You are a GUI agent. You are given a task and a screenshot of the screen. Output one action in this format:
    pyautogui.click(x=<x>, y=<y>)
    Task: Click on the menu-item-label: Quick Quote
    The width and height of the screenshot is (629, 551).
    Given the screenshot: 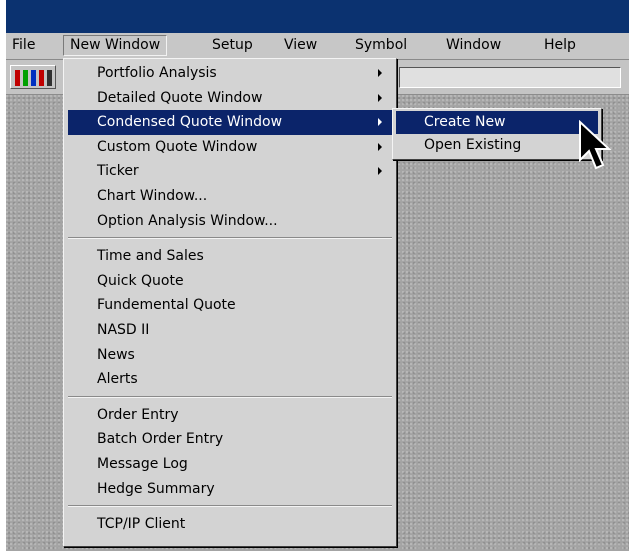 What is the action you would take?
    pyautogui.click(x=140, y=280)
    